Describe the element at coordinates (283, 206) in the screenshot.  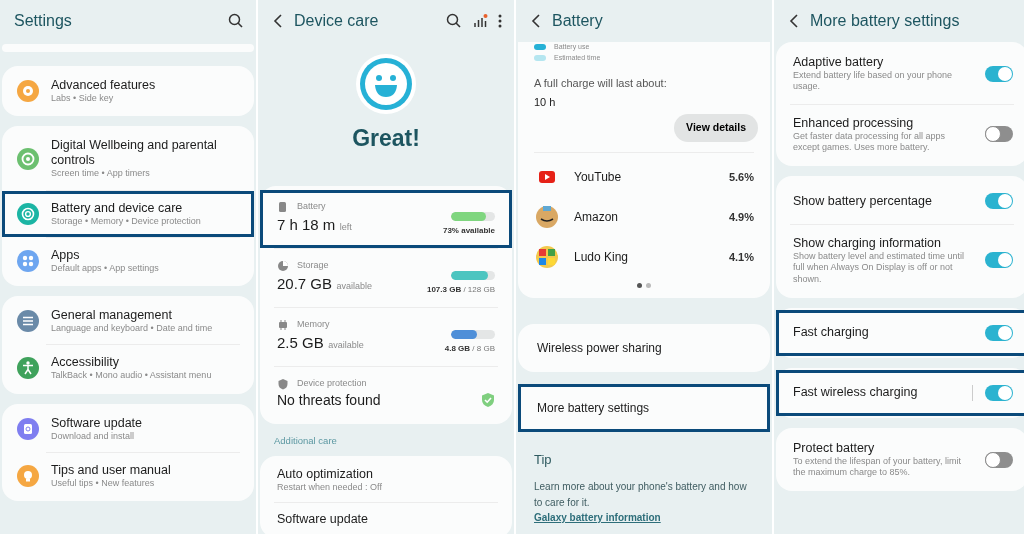
I see `battery-icon` at that location.